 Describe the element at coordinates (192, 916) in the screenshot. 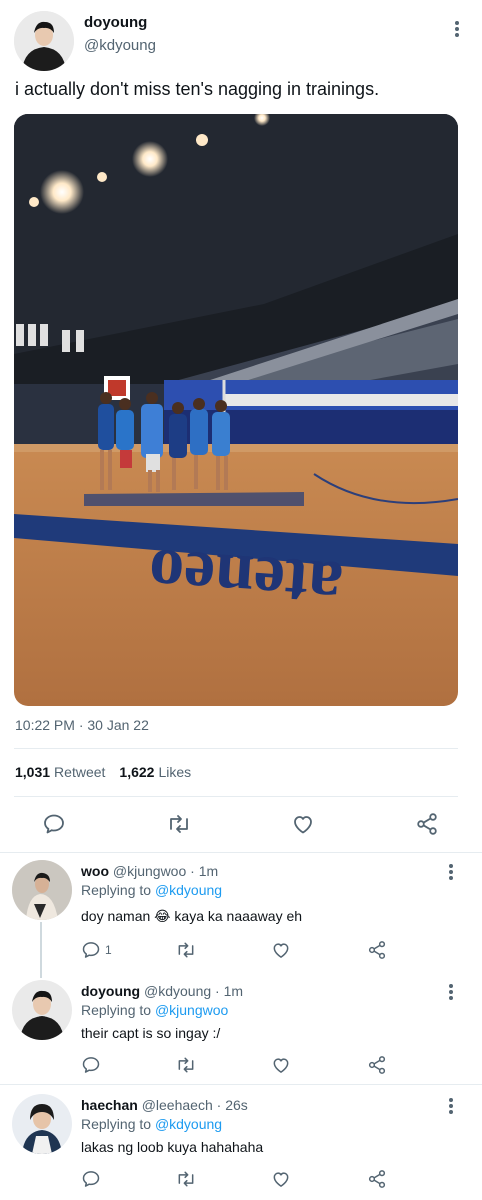

I see `reply-text: doy naman 😂 kaya ka naaaway eh` at that location.